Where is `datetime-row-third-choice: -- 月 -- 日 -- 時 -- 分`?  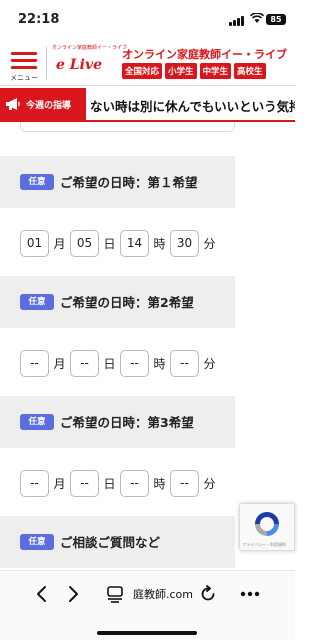
datetime-row-third-choice: -- 月 -- 日 -- 時 -- 分 is located at coordinates (120, 483).